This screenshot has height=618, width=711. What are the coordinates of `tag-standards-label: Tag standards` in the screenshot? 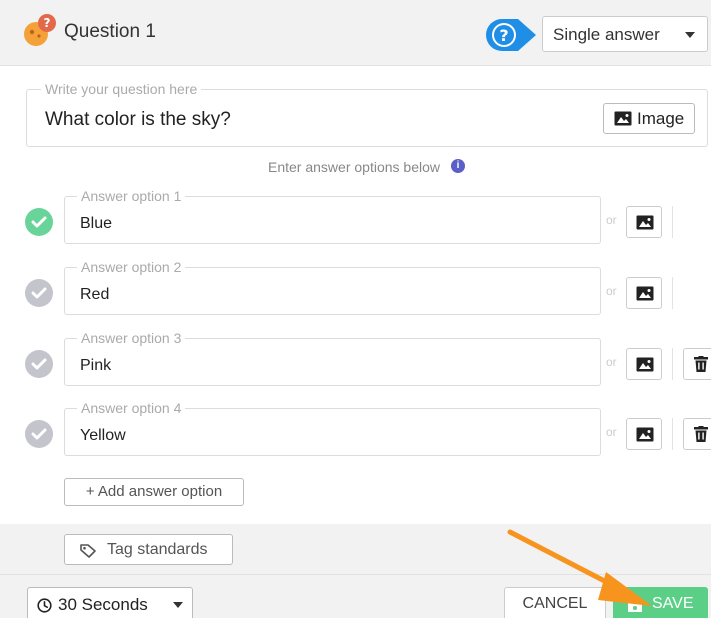 It's located at (157, 549).